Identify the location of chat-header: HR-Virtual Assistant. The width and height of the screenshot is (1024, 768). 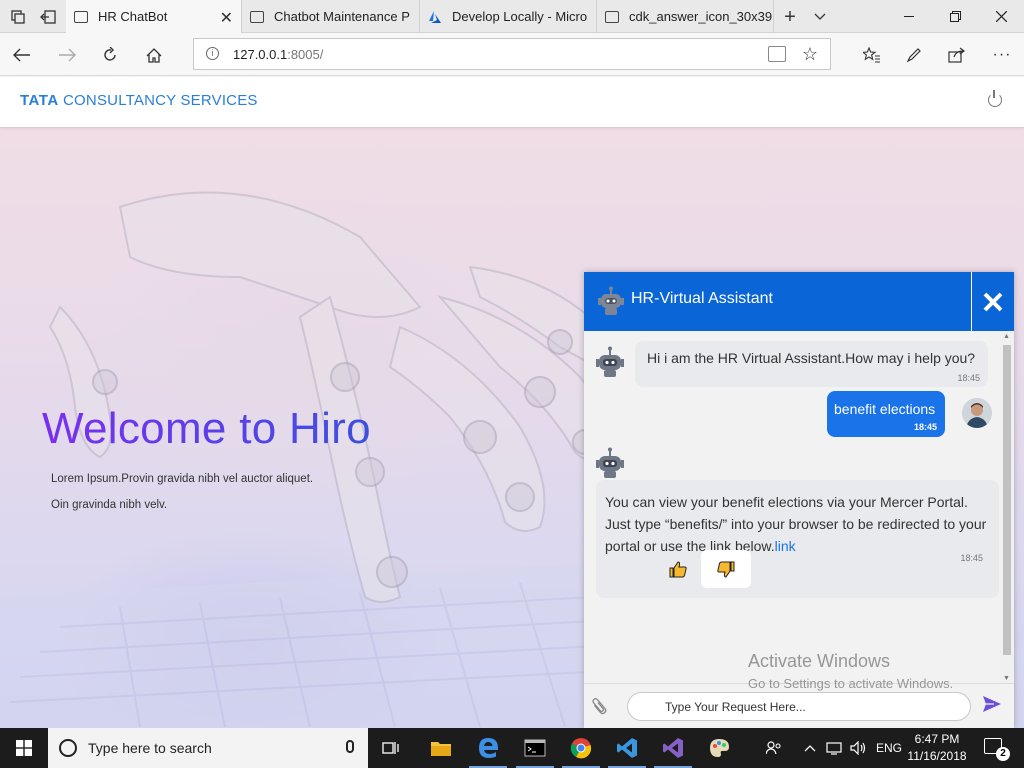
(799, 301).